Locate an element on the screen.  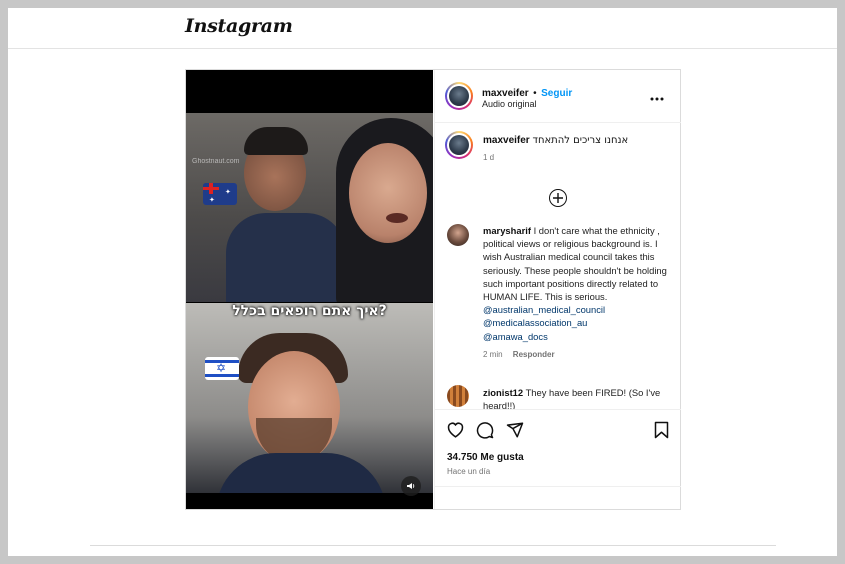
comment-username: marysharif is located at coordinates (507, 230).